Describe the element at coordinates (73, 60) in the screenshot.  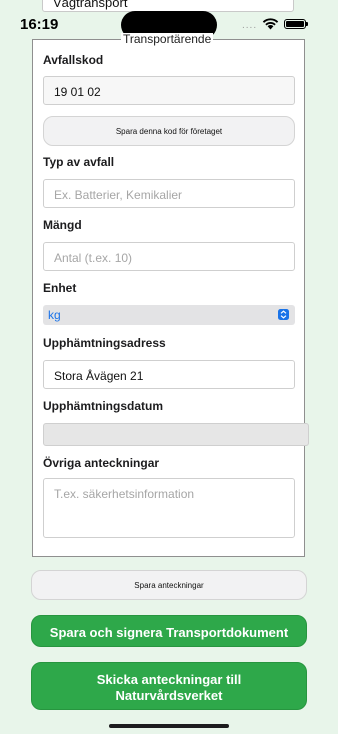
I see `waste-code-label: Avfallskod` at that location.